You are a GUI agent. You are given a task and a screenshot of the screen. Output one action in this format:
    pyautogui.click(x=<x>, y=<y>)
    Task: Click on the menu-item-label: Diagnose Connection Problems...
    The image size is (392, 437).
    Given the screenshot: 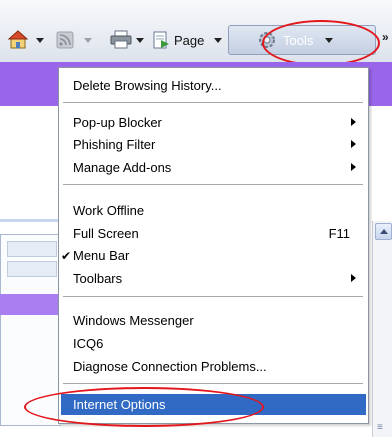 What is the action you would take?
    pyautogui.click(x=170, y=366)
    